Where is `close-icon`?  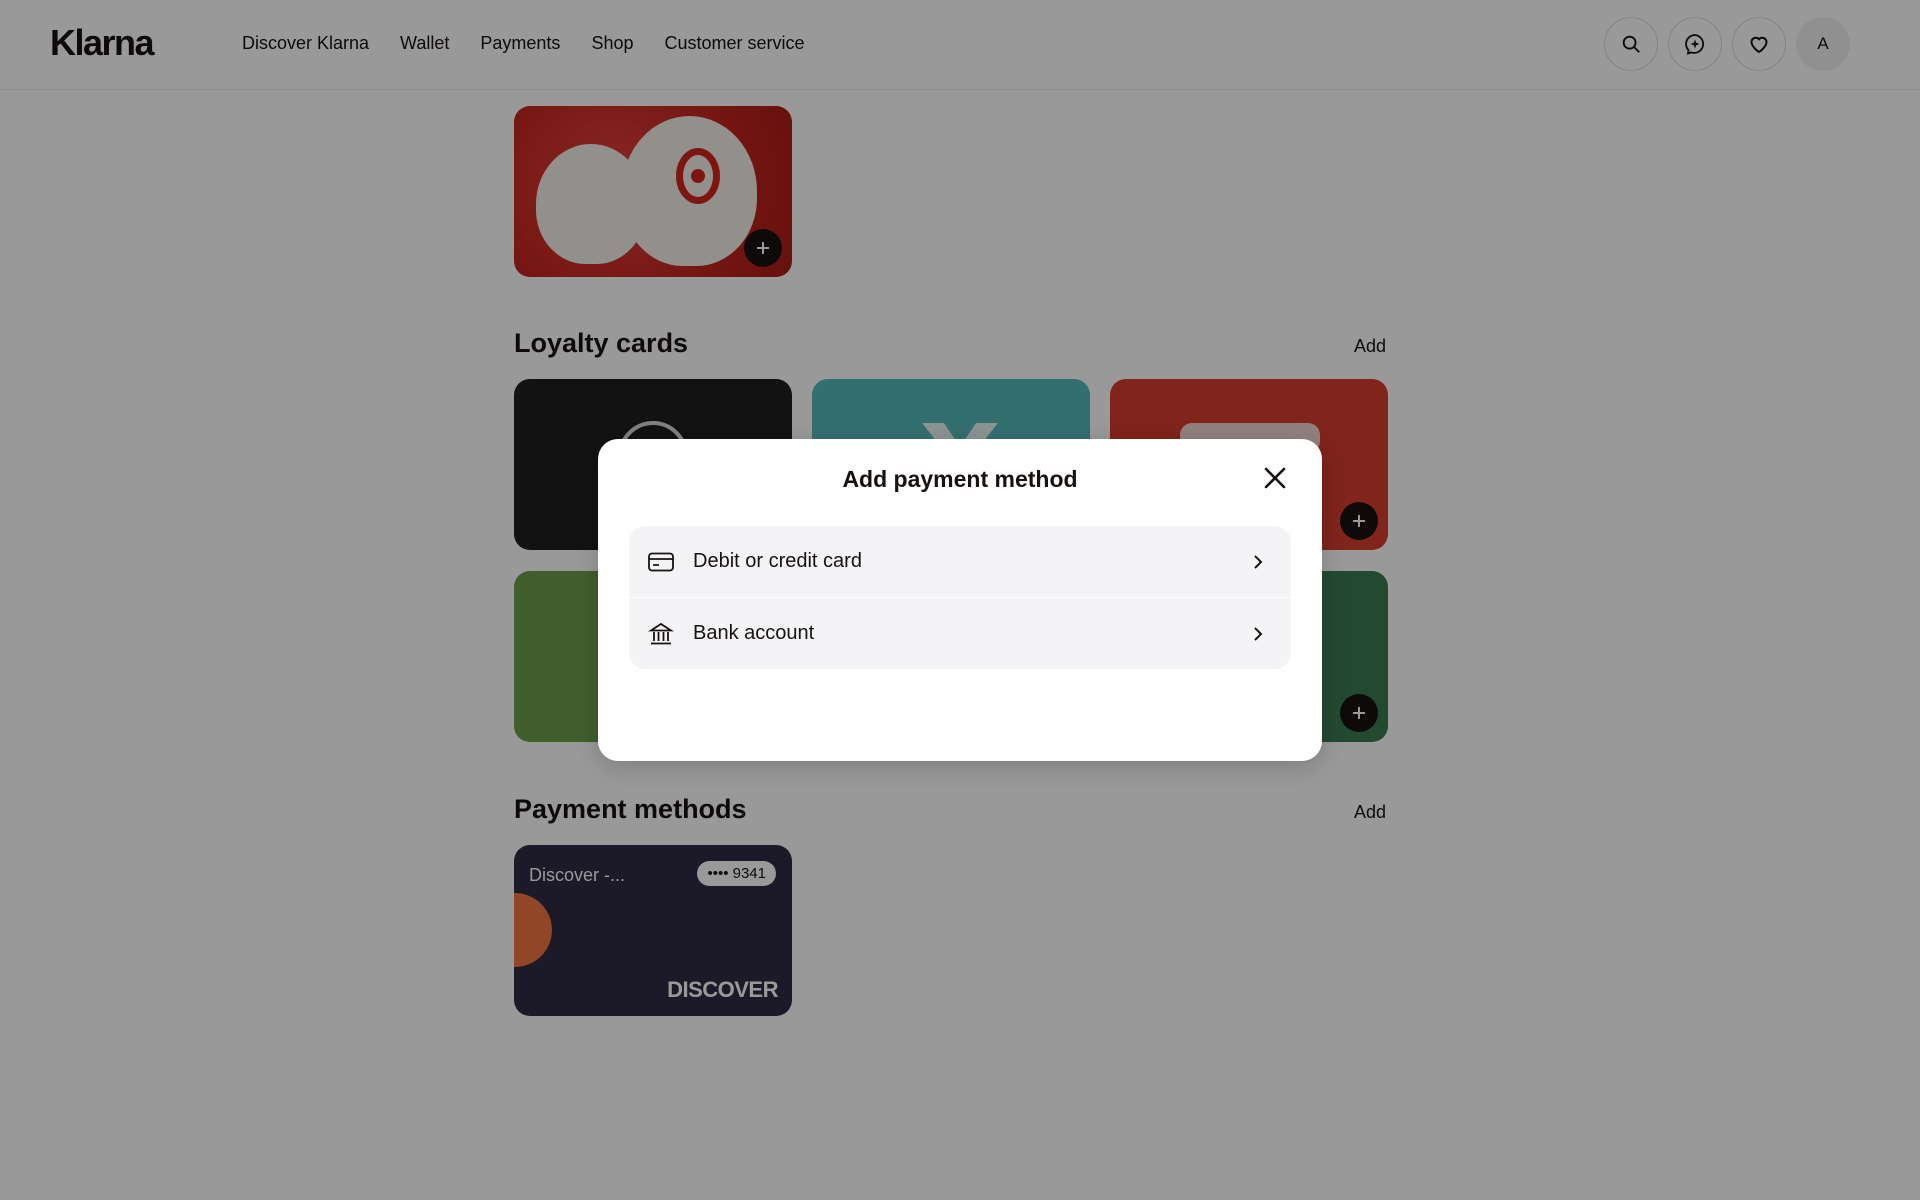 close-icon is located at coordinates (1275, 478).